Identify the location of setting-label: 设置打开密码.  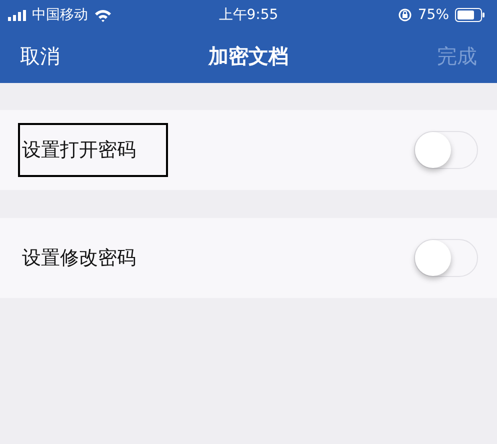
(93, 150).